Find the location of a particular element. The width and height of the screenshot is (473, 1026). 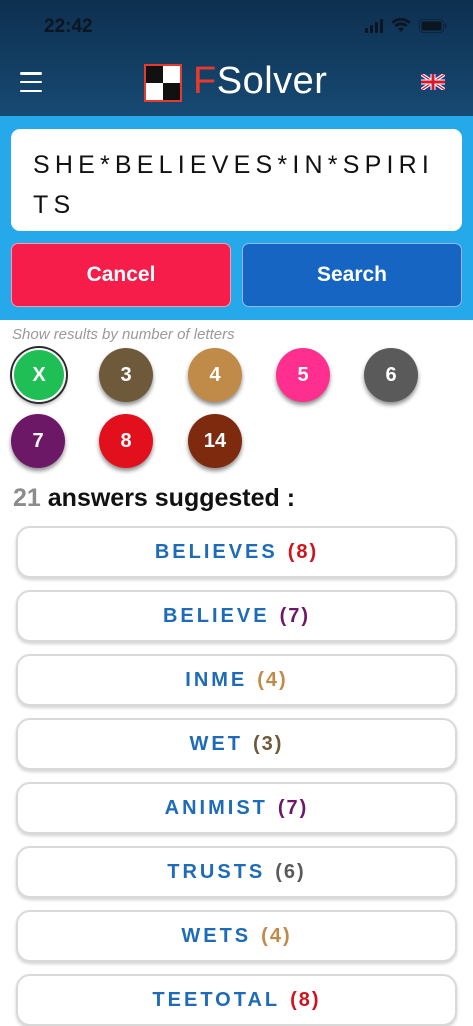

cancel-button: Cancel is located at coordinates (121, 275).